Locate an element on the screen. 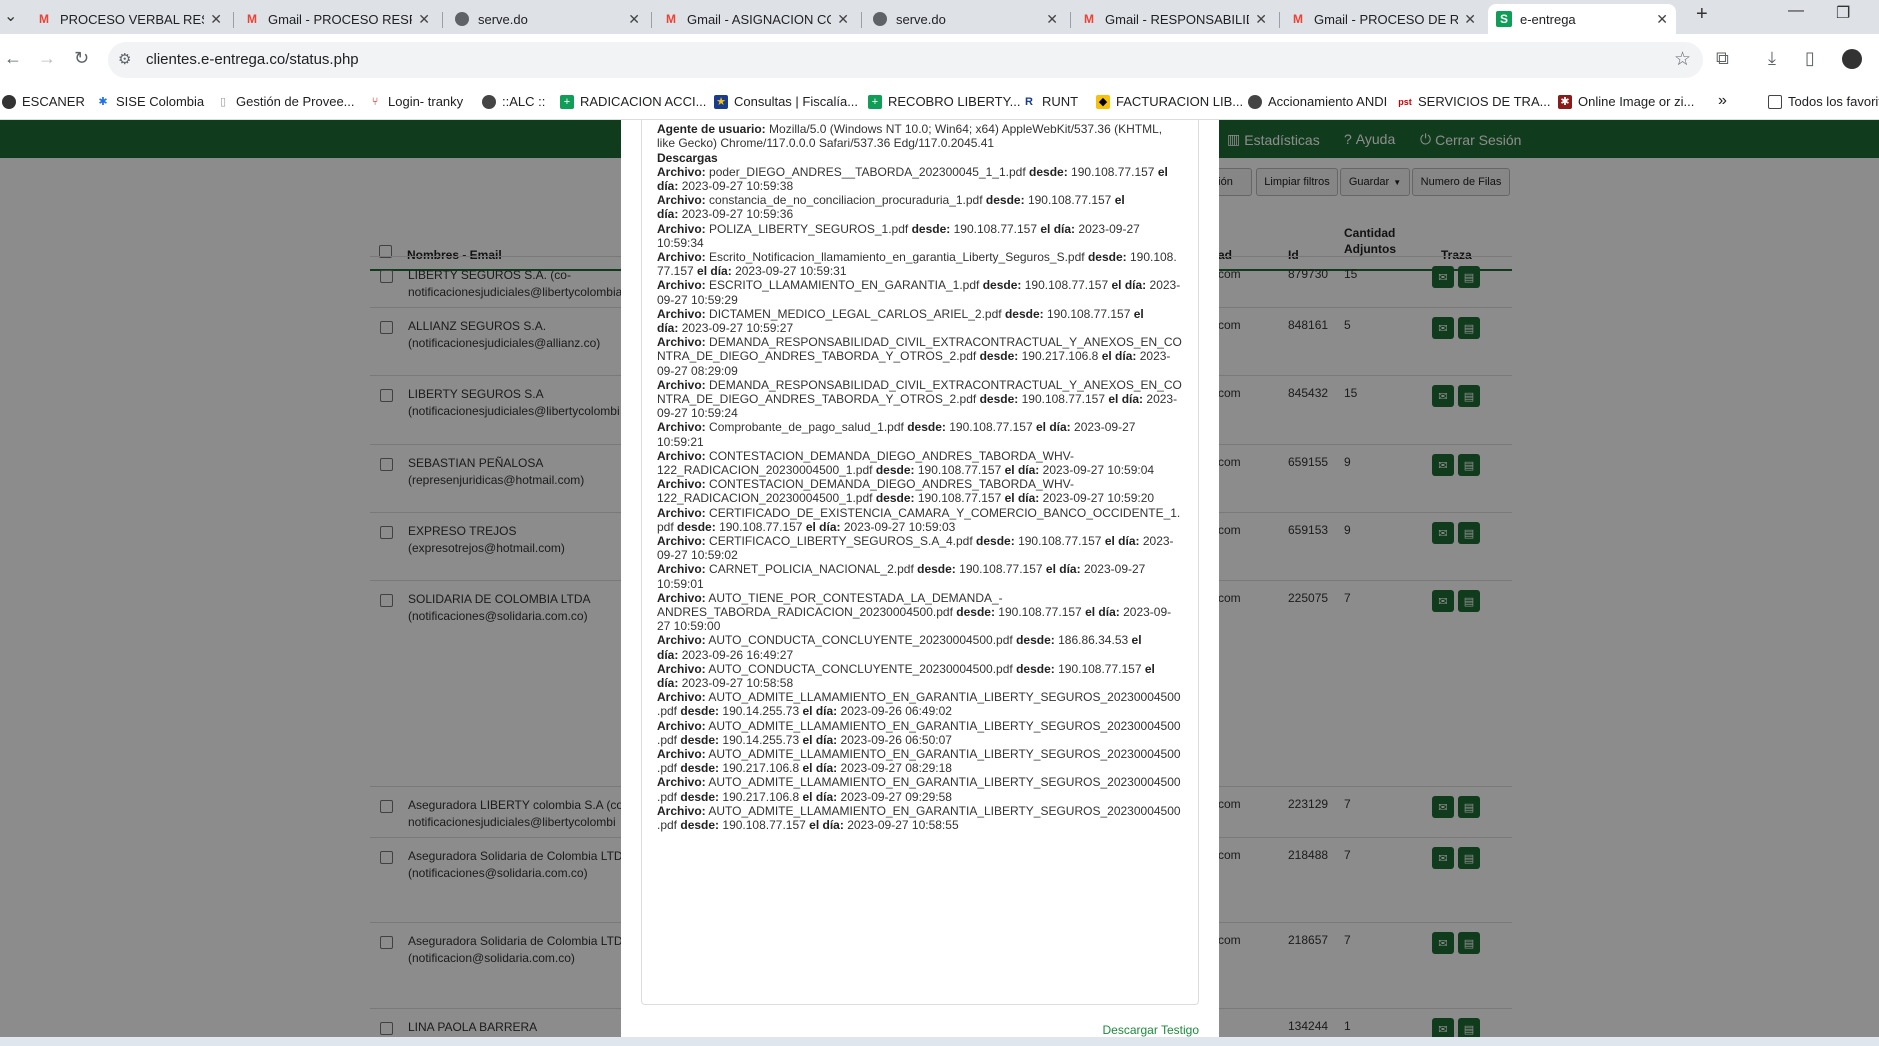 The width and height of the screenshot is (1879, 1046). site-info-icon: ⚙ is located at coordinates (124, 59).